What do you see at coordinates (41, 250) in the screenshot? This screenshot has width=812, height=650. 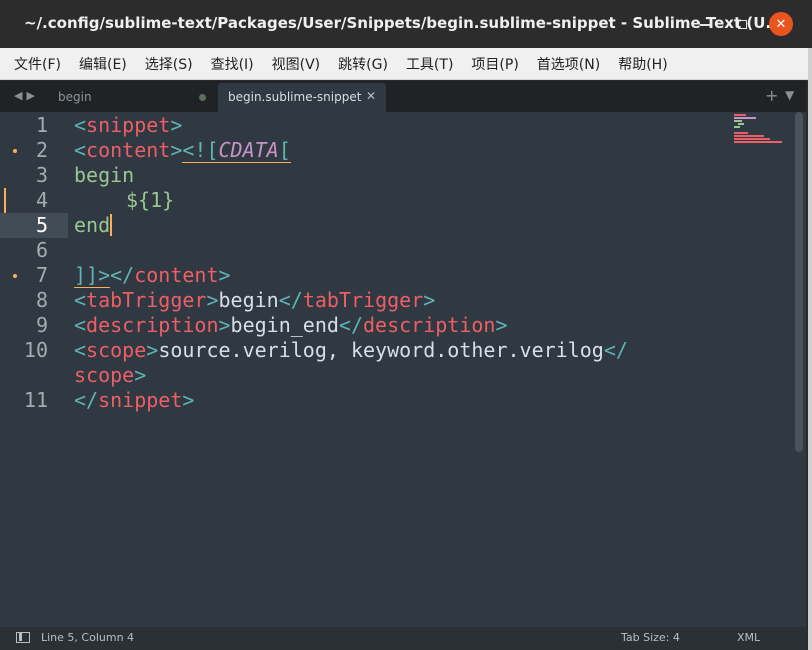 I see `line-number: 6` at bounding box center [41, 250].